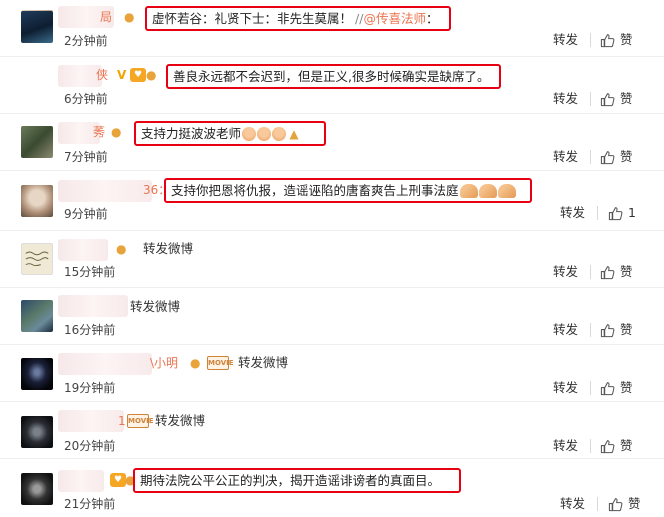 This screenshot has height=517, width=664. Describe the element at coordinates (332, 142) in the screenshot. I see `comment-item: 莠 ● 支持力挺波波老师 ▲ 7分钟前 转发 赞` at that location.